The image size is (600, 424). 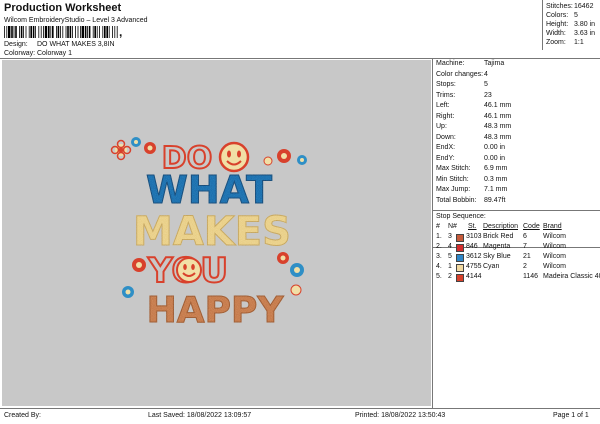 What do you see at coordinates (446, 84) in the screenshot?
I see `param-label: Stops:` at bounding box center [446, 84].